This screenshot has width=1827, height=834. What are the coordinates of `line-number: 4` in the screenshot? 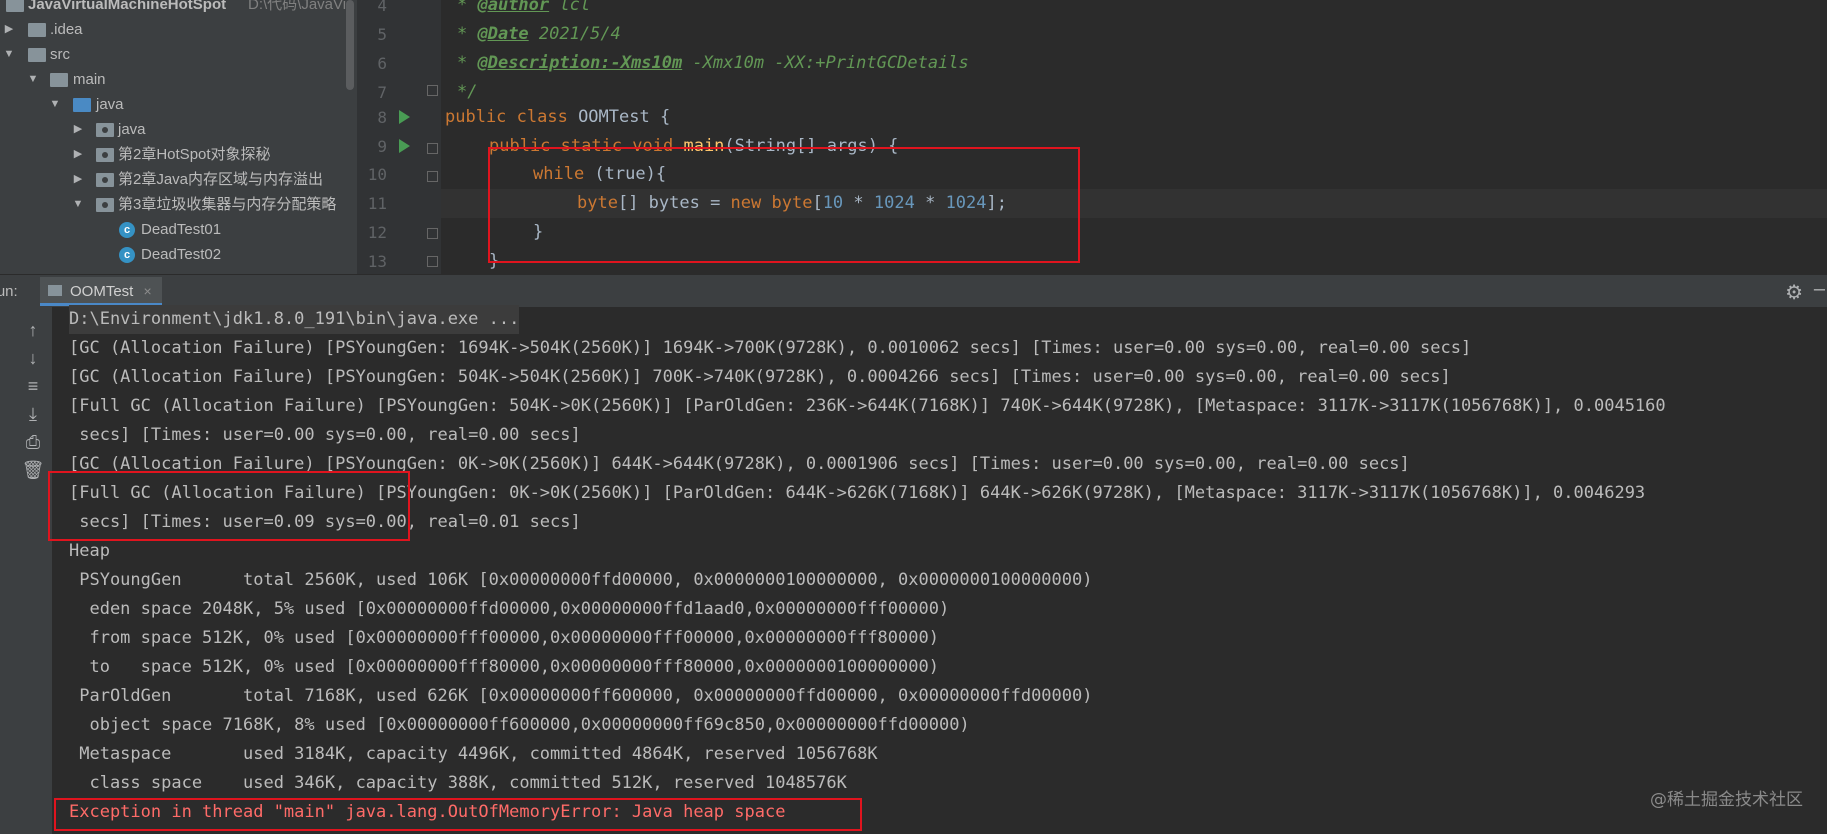 It's located at (382, 7).